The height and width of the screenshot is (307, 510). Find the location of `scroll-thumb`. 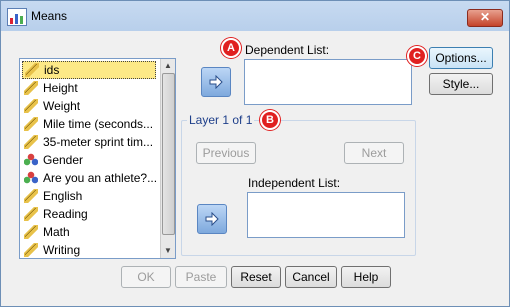

scroll-thumb is located at coordinates (168, 154).